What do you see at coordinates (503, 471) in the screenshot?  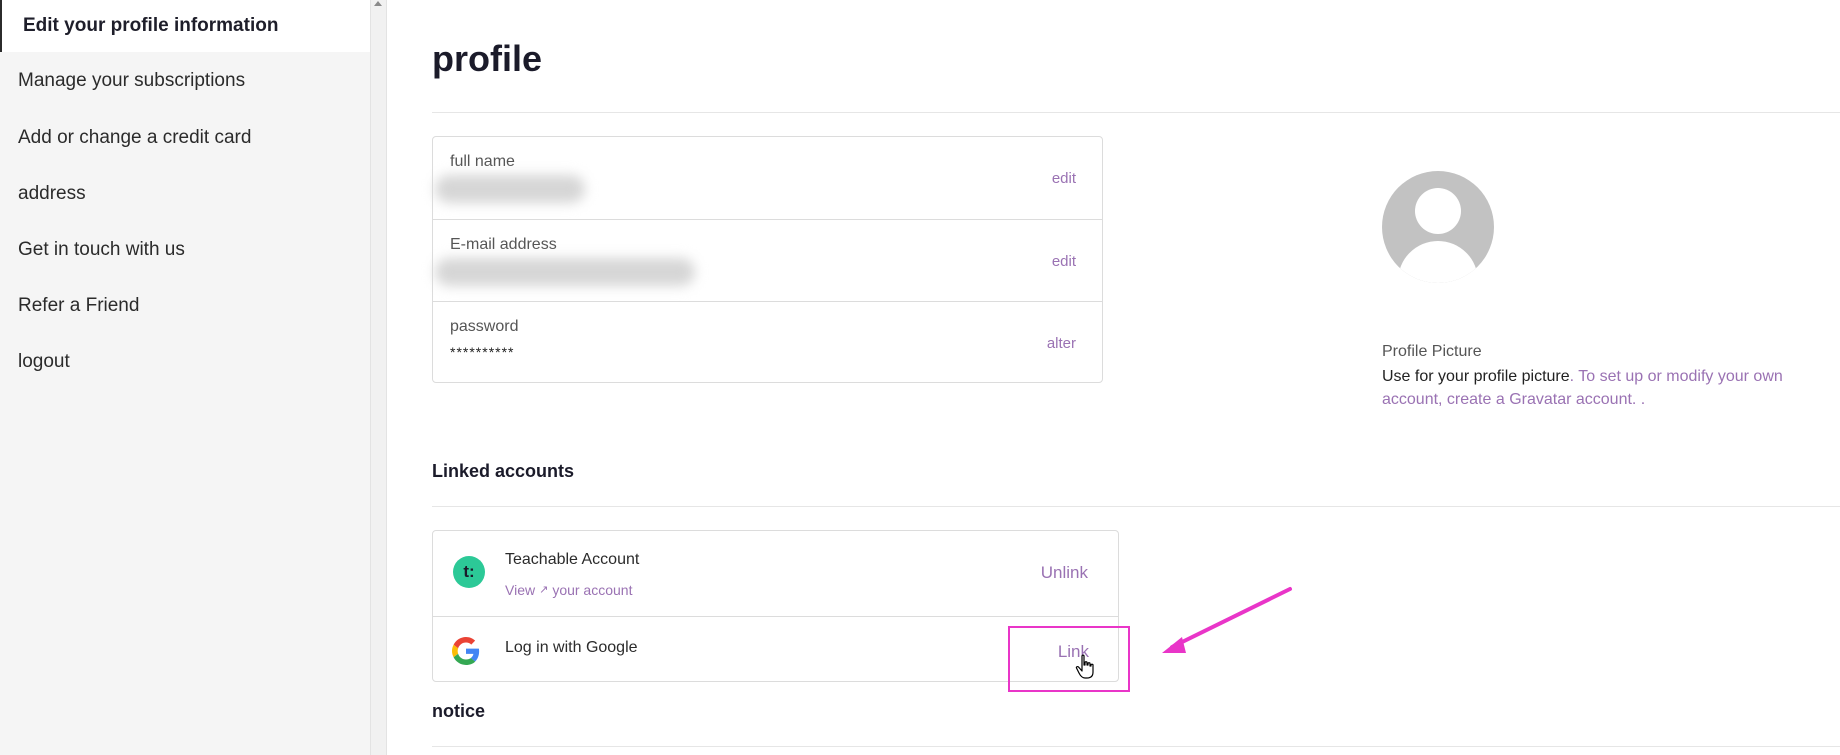 I see `linked-accounts-title: Linked accounts` at bounding box center [503, 471].